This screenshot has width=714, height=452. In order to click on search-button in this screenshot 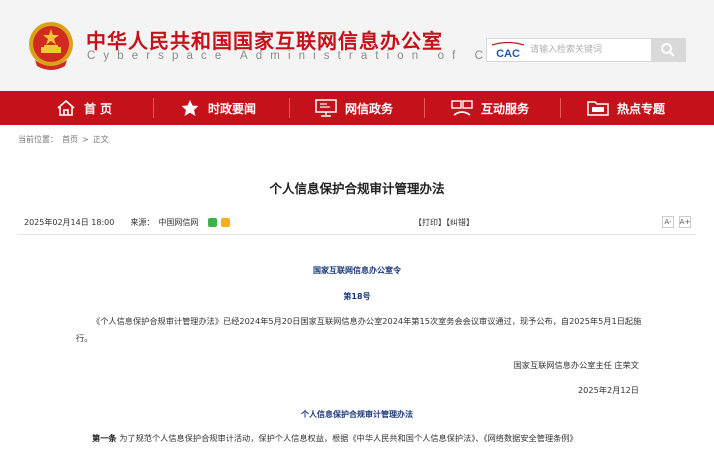, I will do `click(668, 50)`.